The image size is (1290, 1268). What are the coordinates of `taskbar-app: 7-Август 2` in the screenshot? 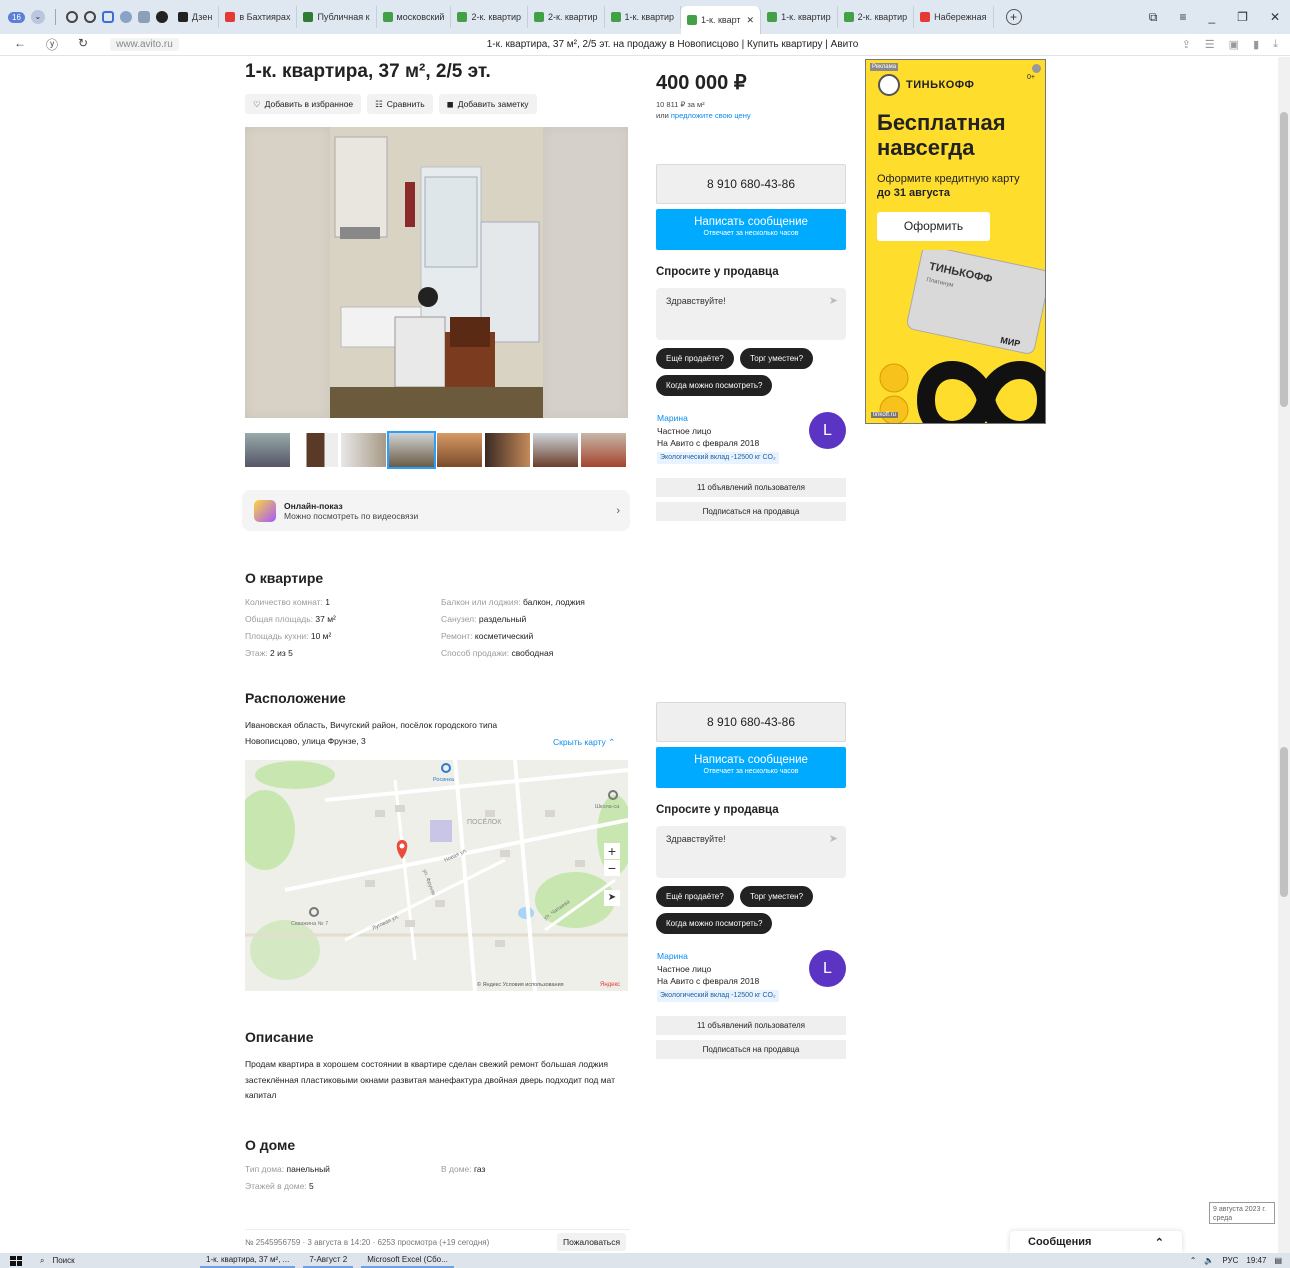 It's located at (328, 1260).